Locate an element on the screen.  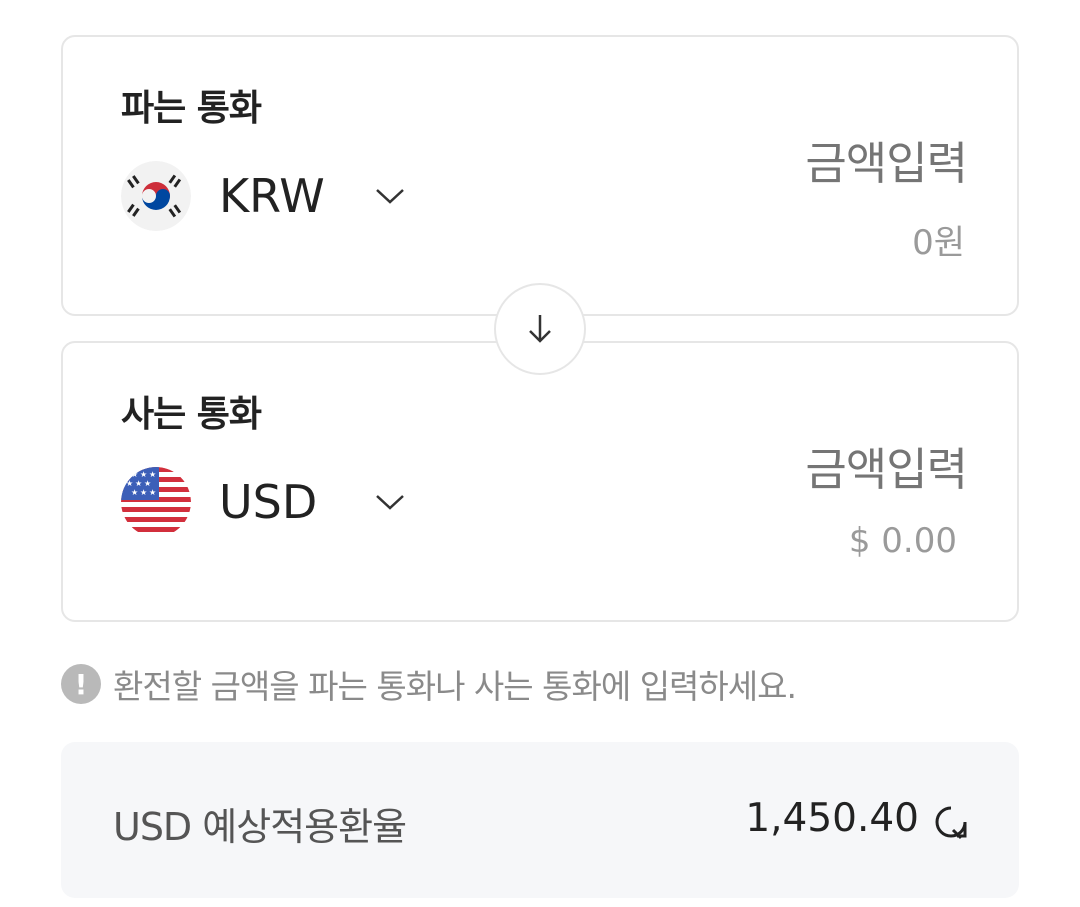
sell-currency-code: KRW is located at coordinates (272, 196).